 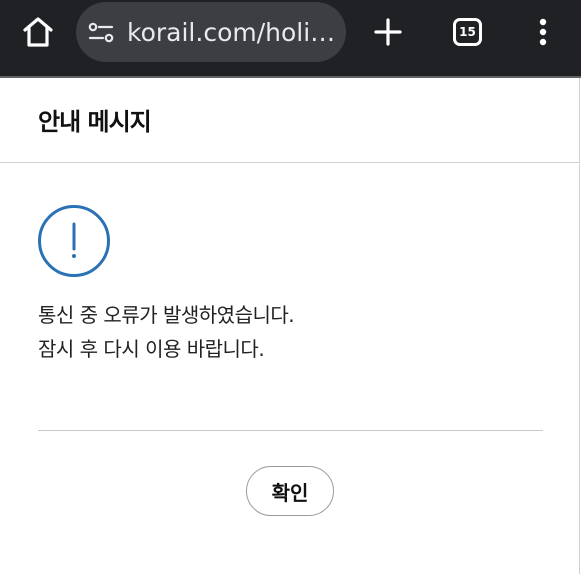 What do you see at coordinates (234, 33) in the screenshot?
I see `url-text: korail.com/holiday/` at bounding box center [234, 33].